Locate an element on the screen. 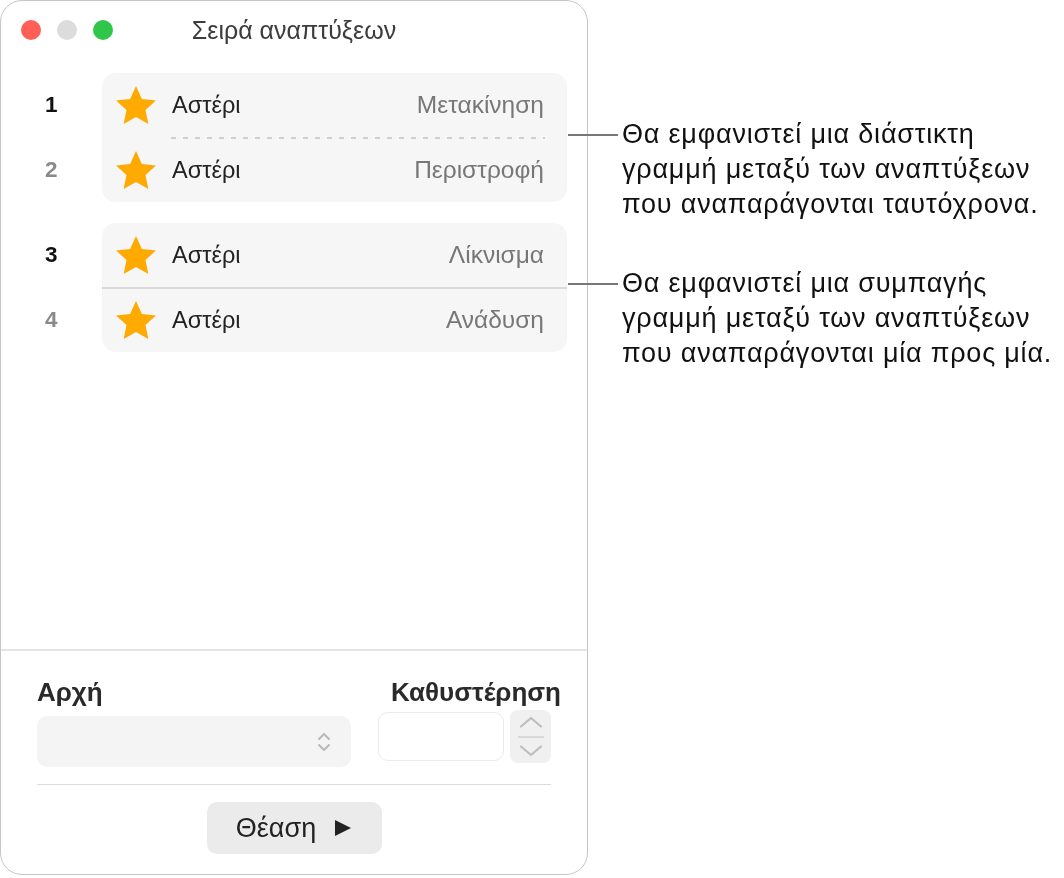  effect-name: Λίκνισμα is located at coordinates (496, 254).